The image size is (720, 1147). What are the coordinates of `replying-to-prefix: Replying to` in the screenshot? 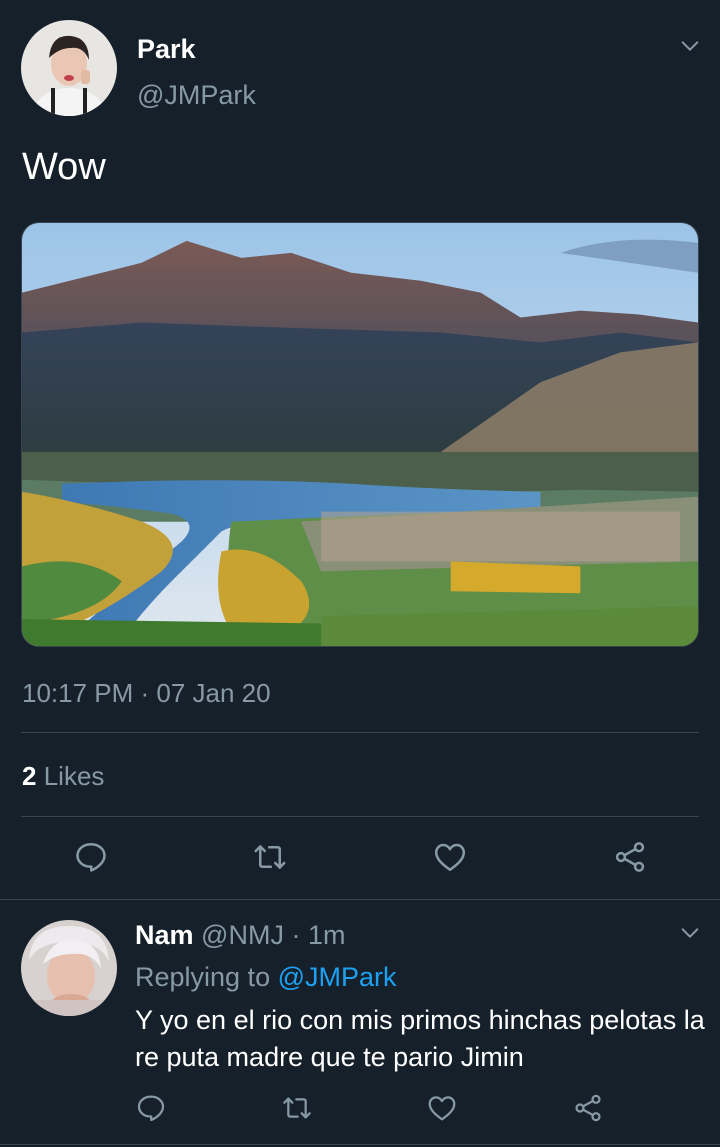 It's located at (203, 977).